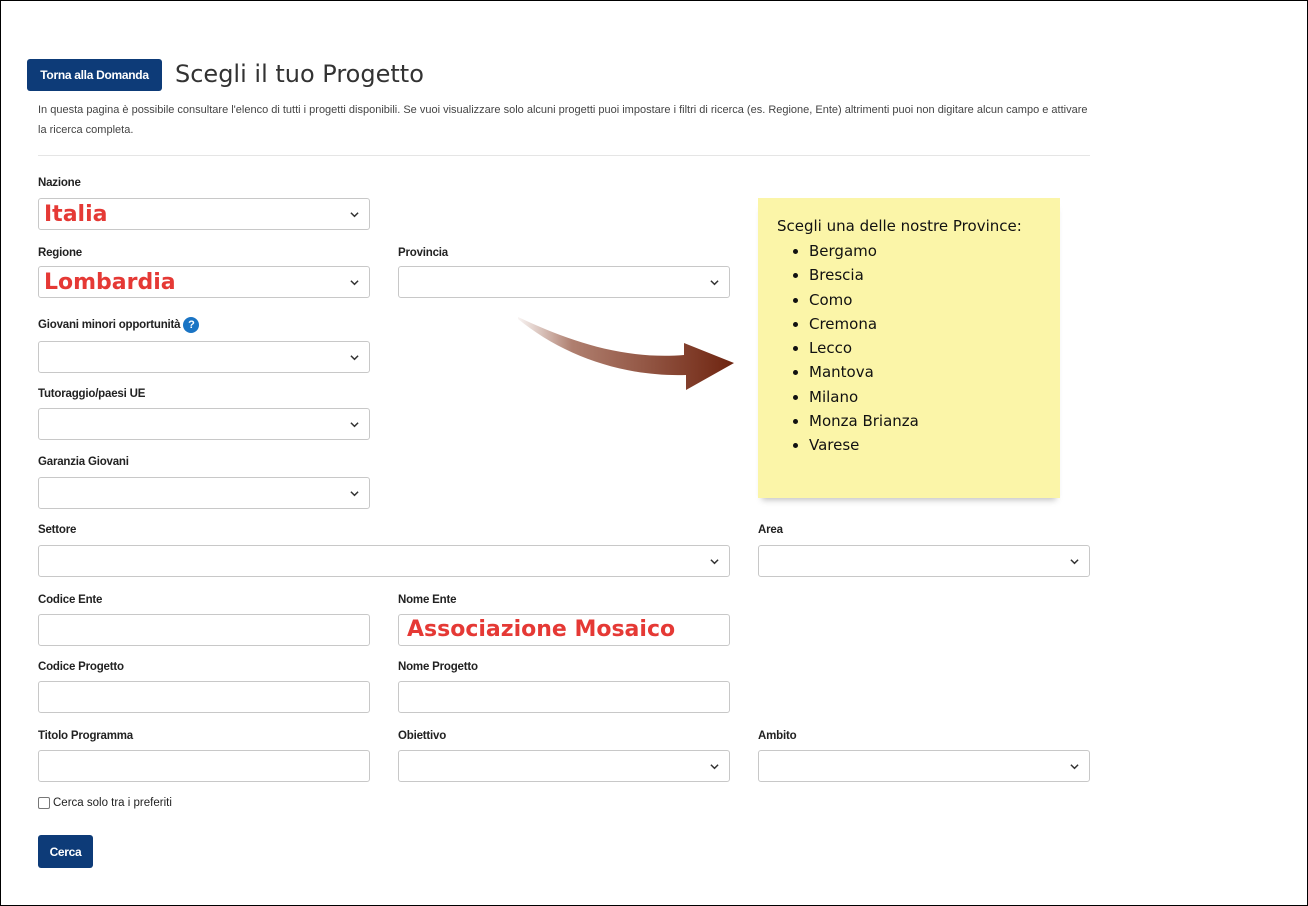 The width and height of the screenshot is (1308, 906). What do you see at coordinates (899, 226) in the screenshot?
I see `note-title: Scegli una delle nostre Province:` at bounding box center [899, 226].